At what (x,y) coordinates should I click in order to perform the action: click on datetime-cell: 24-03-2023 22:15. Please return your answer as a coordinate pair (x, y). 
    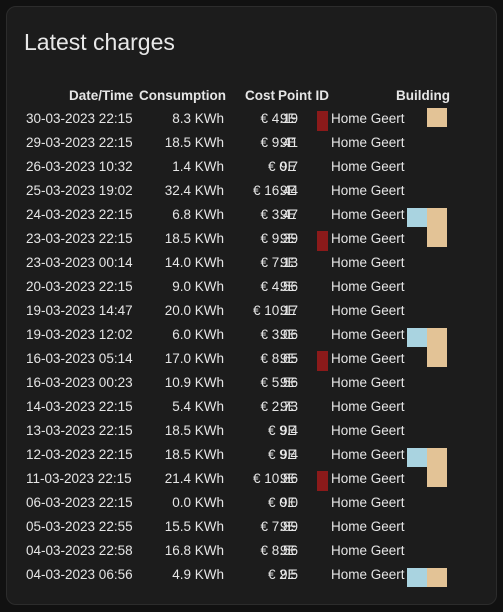
    Looking at the image, I should click on (79, 214).